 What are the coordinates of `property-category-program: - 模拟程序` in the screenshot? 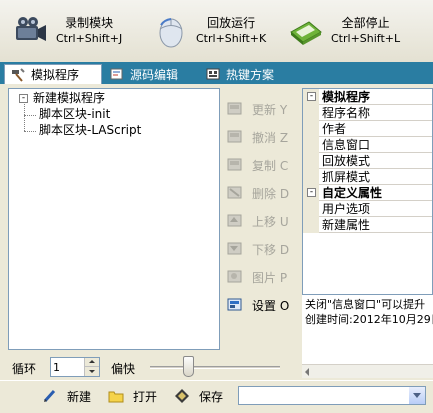 It's located at (367, 97).